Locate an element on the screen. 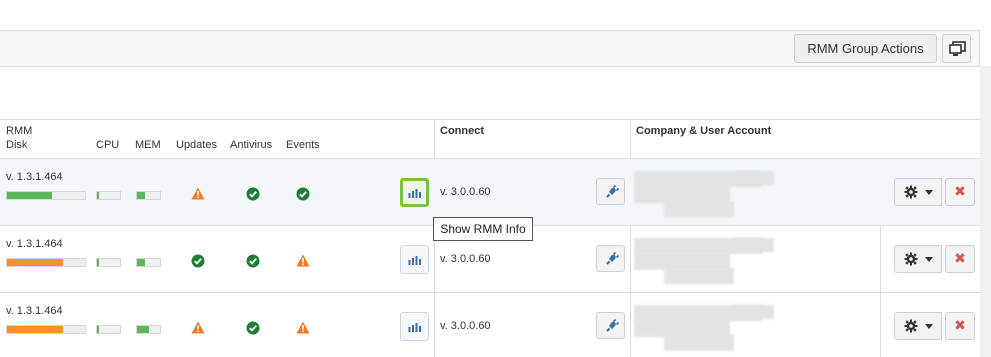 This screenshot has height=357, width=991. col-cpu: CPU is located at coordinates (108, 145).